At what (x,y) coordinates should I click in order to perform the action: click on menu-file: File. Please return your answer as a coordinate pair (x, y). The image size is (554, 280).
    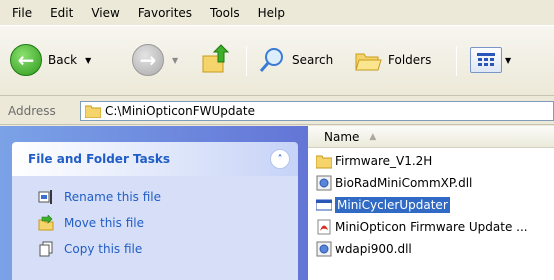
    Looking at the image, I should click on (22, 13).